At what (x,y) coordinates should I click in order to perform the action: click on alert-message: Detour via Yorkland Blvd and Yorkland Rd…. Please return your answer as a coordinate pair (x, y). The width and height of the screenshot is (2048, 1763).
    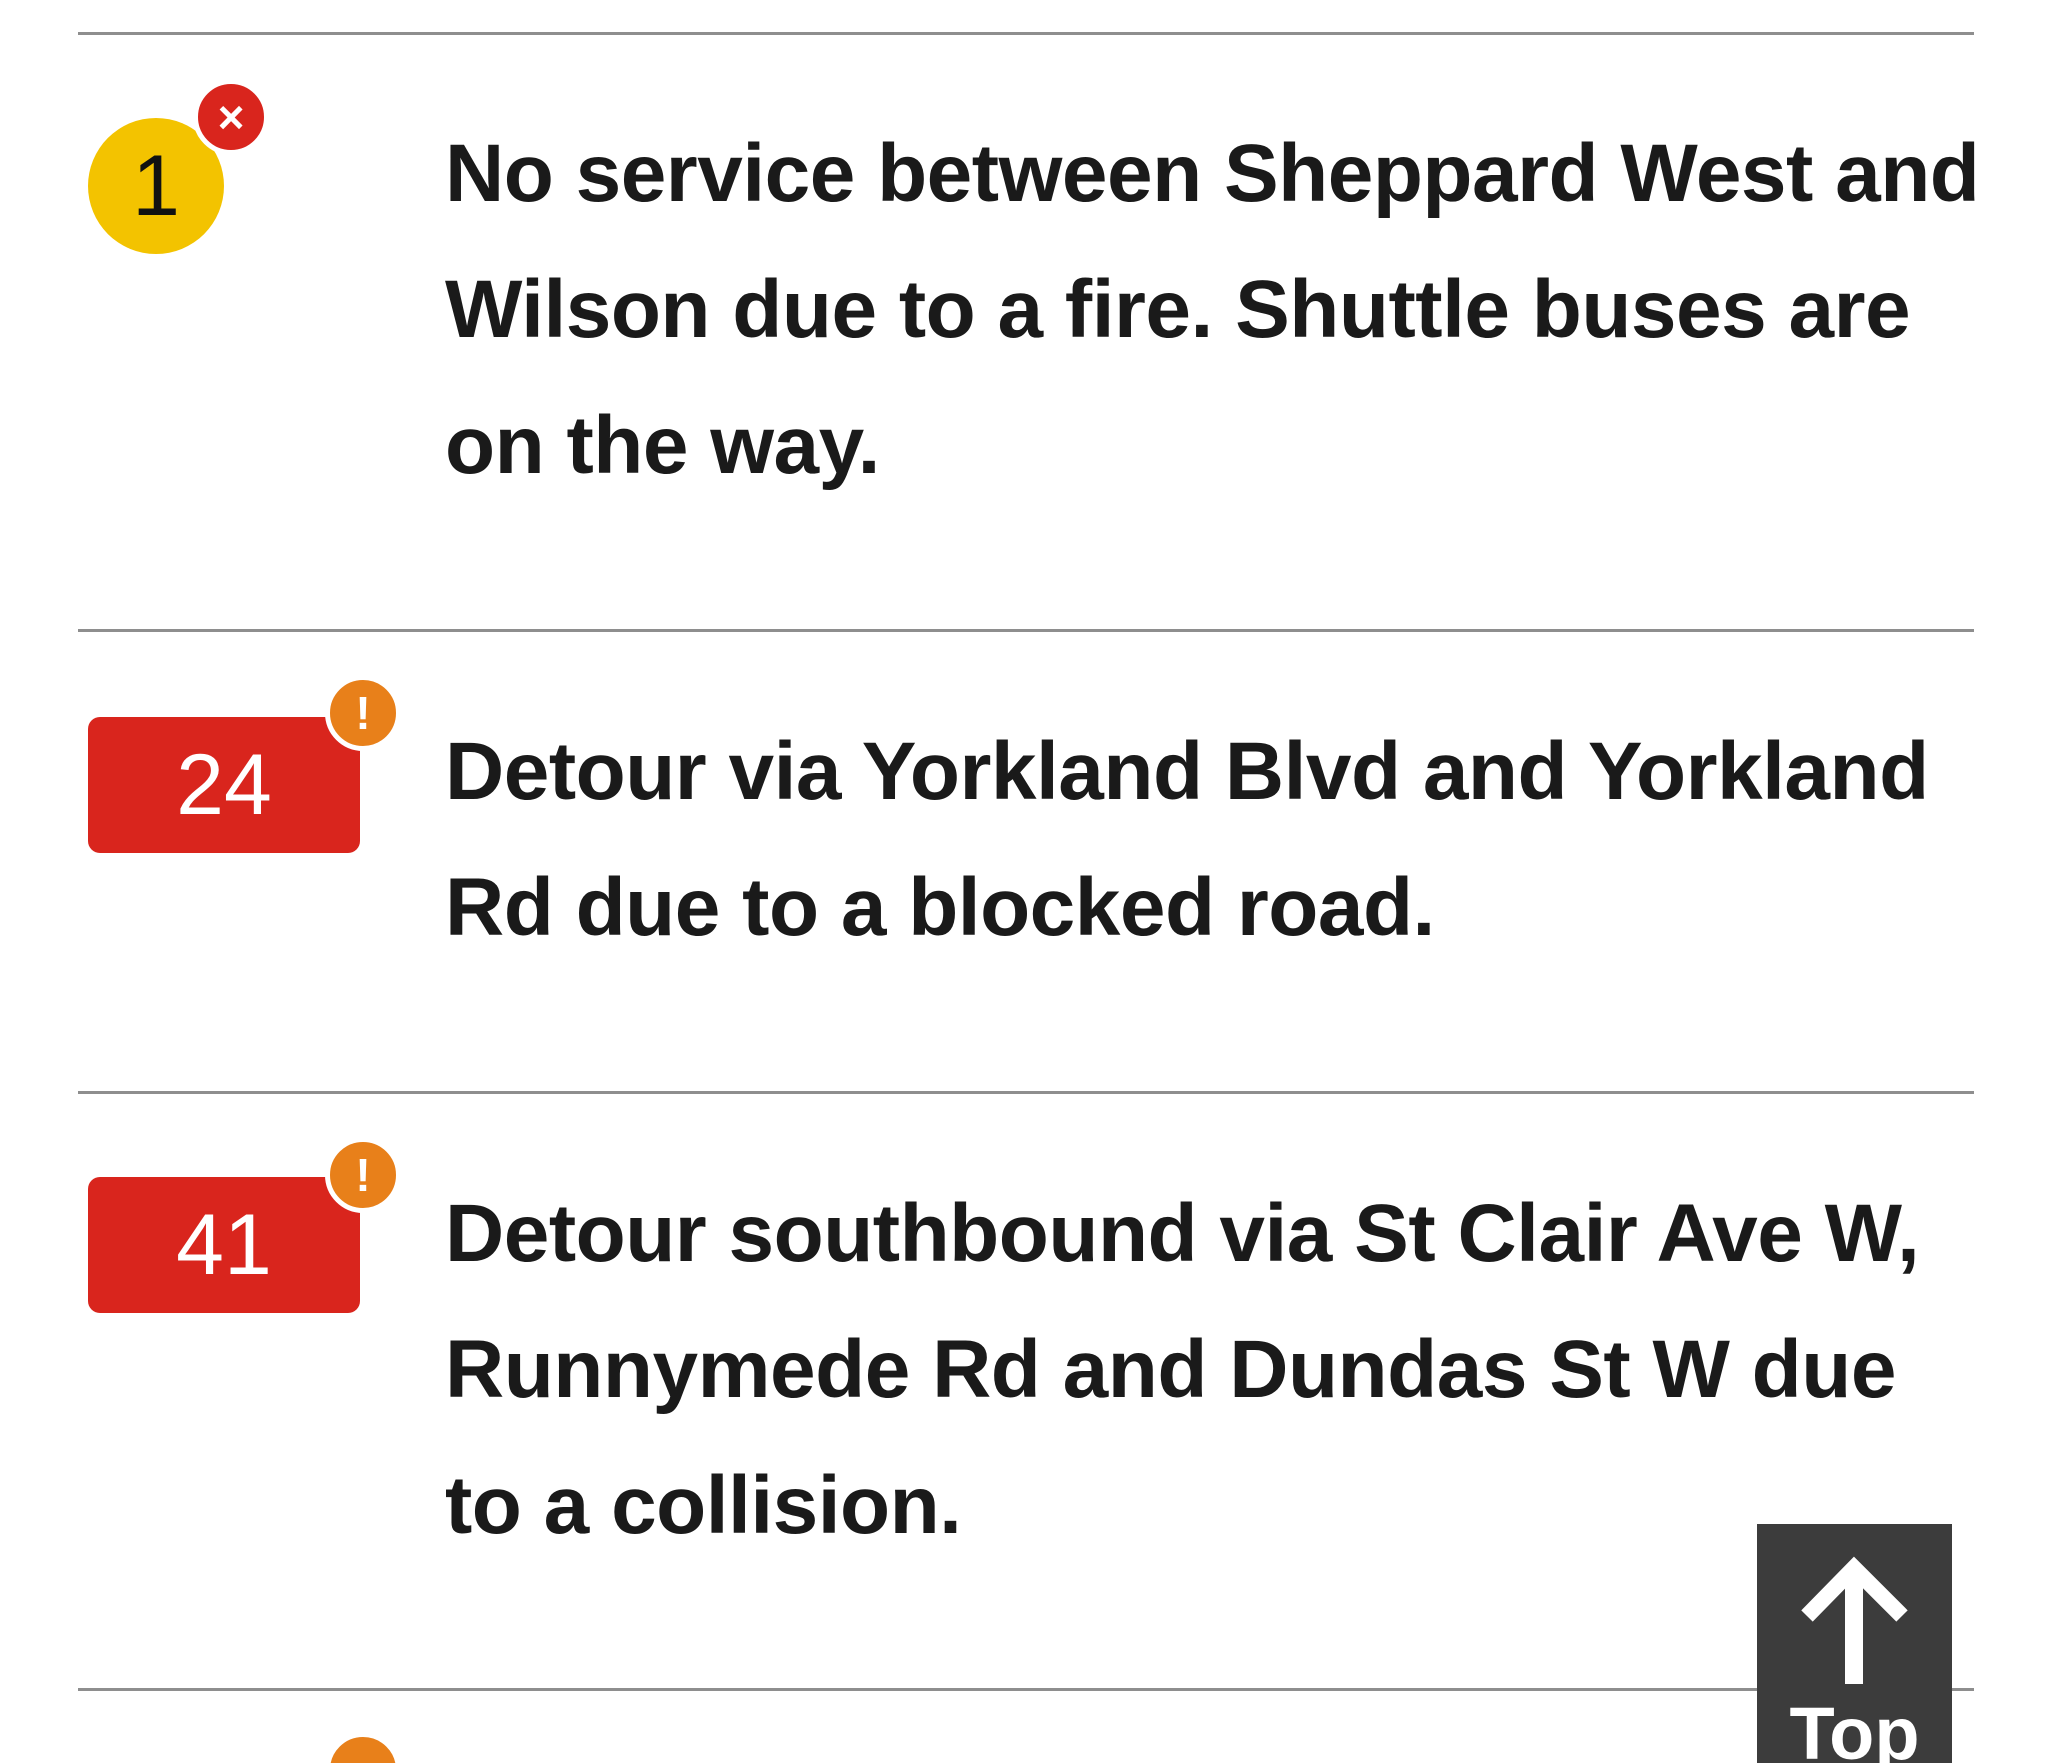
    Looking at the image, I should click on (1187, 839).